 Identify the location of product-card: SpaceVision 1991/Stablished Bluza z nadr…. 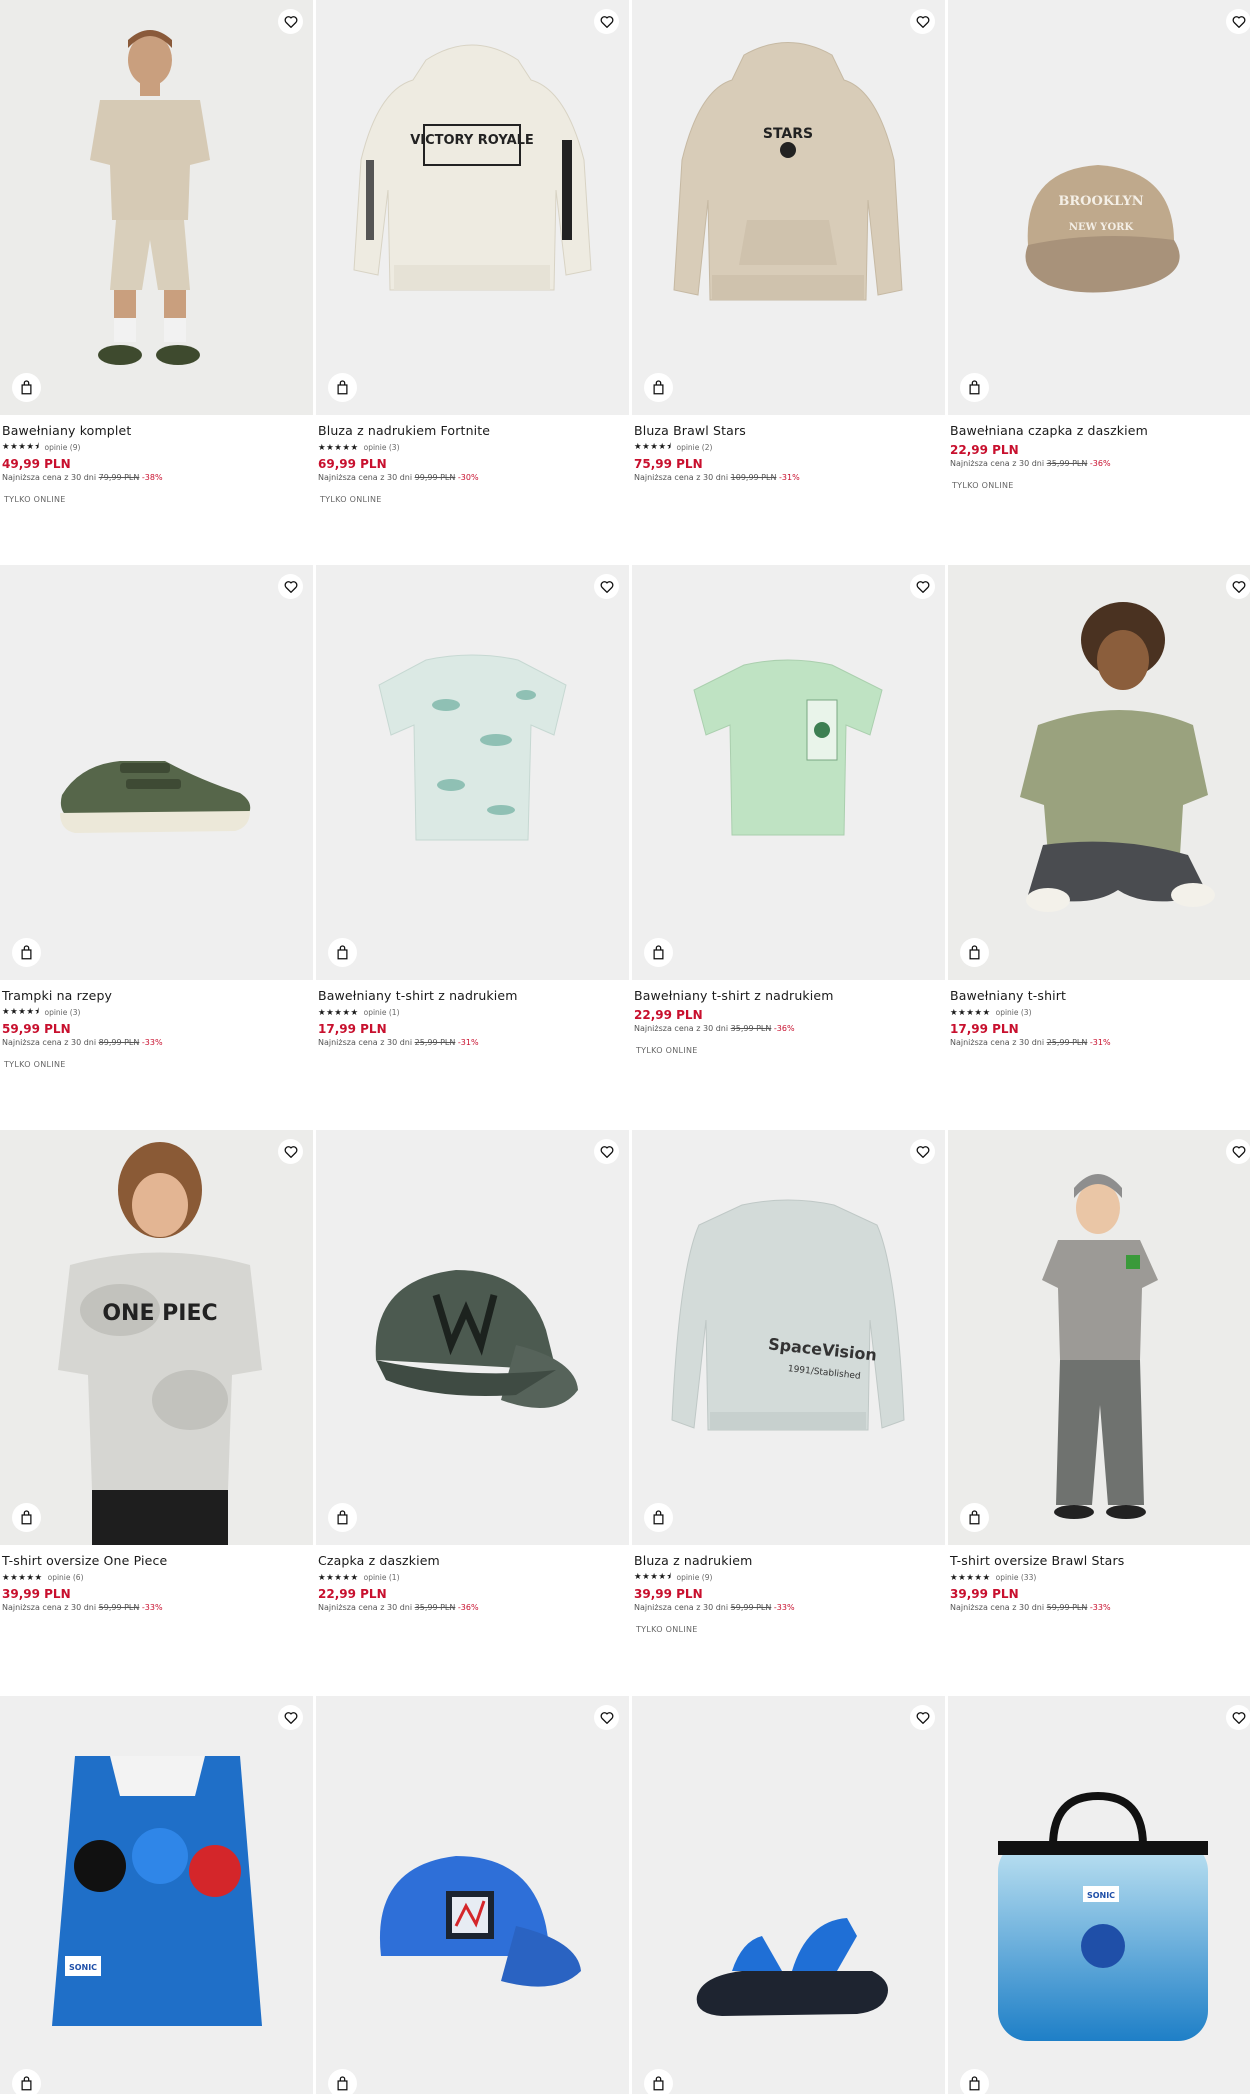
(788, 1412).